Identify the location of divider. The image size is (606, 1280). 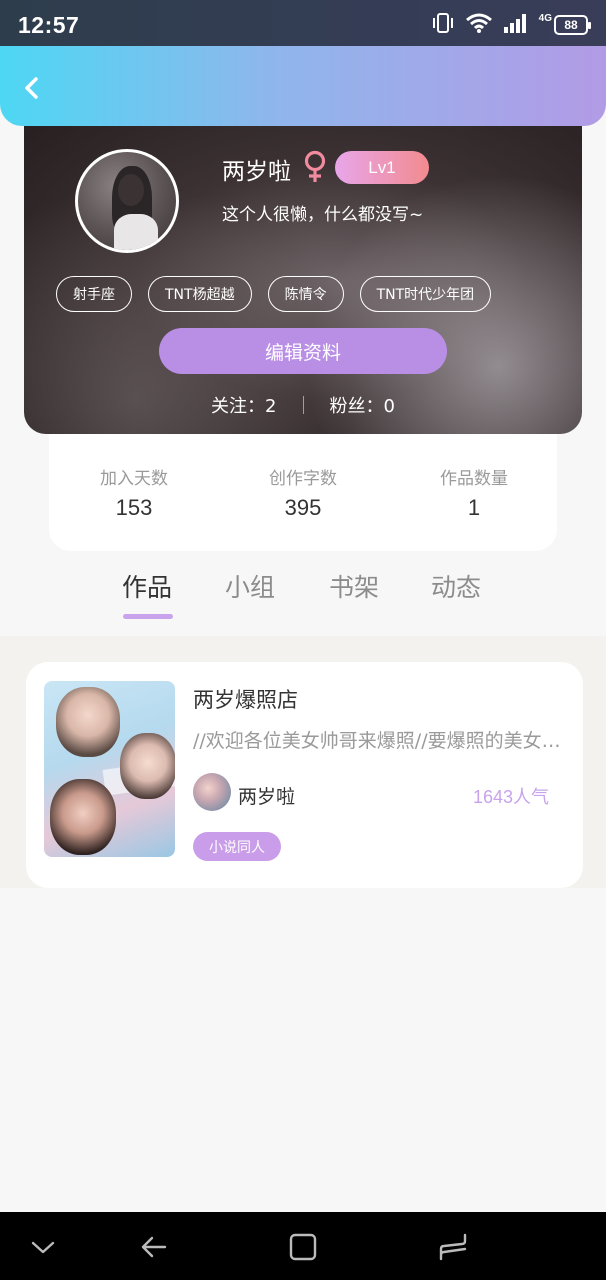
(303, 405).